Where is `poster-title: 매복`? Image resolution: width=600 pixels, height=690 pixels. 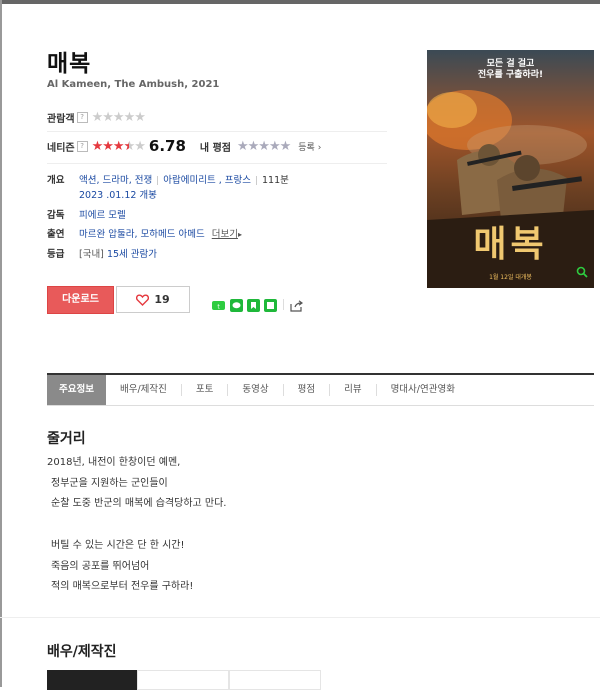
poster-title: 매복 is located at coordinates (510, 244).